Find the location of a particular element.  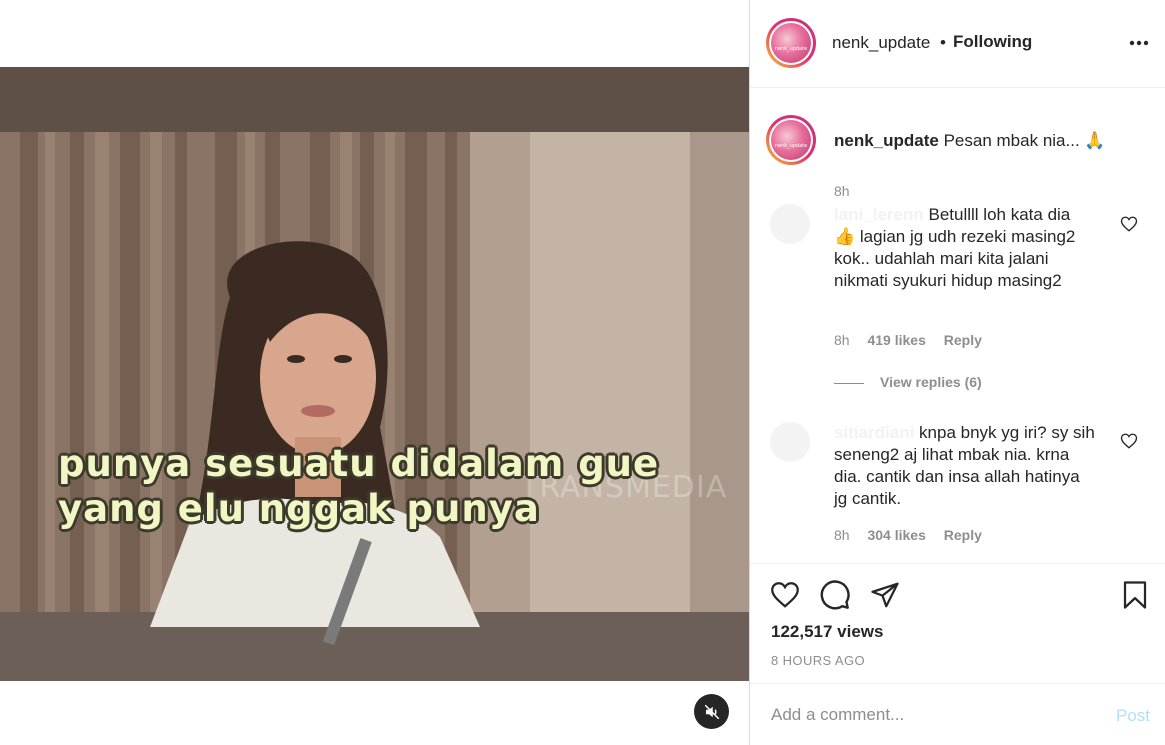

more-icon is located at coordinates (1139, 43).